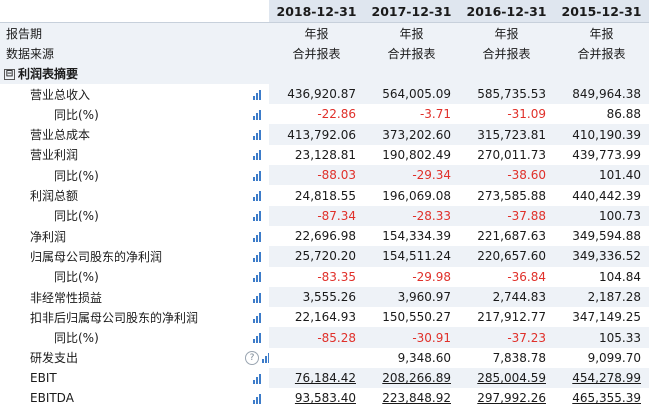 This screenshot has width=649, height=412. What do you see at coordinates (324, 358) in the screenshot?
I see `table-row: 研发支出 ? 9,348.60 7,838.78 9,099.70` at bounding box center [324, 358].